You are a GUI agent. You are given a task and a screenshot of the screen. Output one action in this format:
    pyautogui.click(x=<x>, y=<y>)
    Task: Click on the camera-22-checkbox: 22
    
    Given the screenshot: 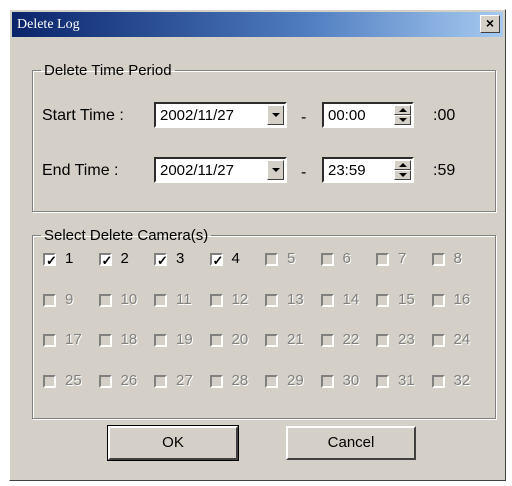 What is the action you would take?
    pyautogui.click(x=346, y=341)
    